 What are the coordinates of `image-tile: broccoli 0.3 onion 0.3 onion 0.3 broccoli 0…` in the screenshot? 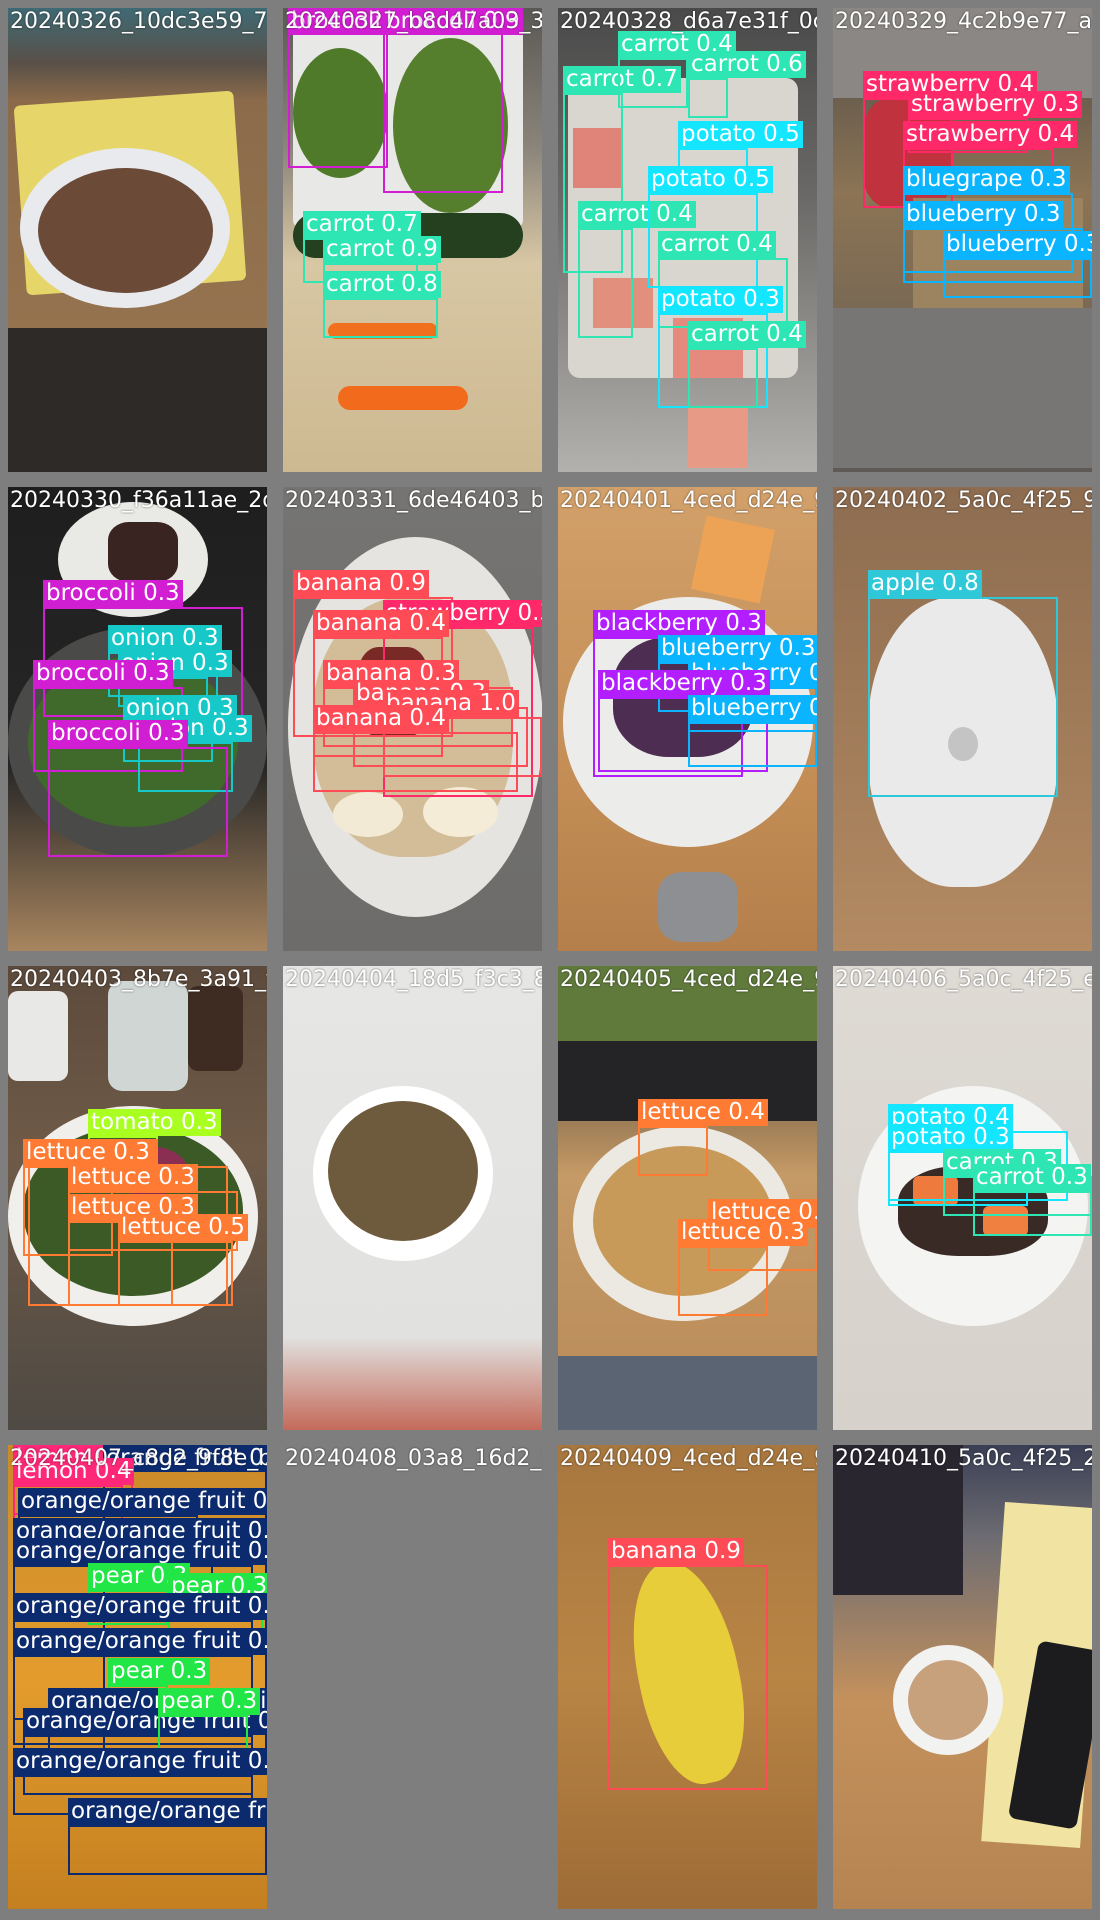 It's located at (137, 719).